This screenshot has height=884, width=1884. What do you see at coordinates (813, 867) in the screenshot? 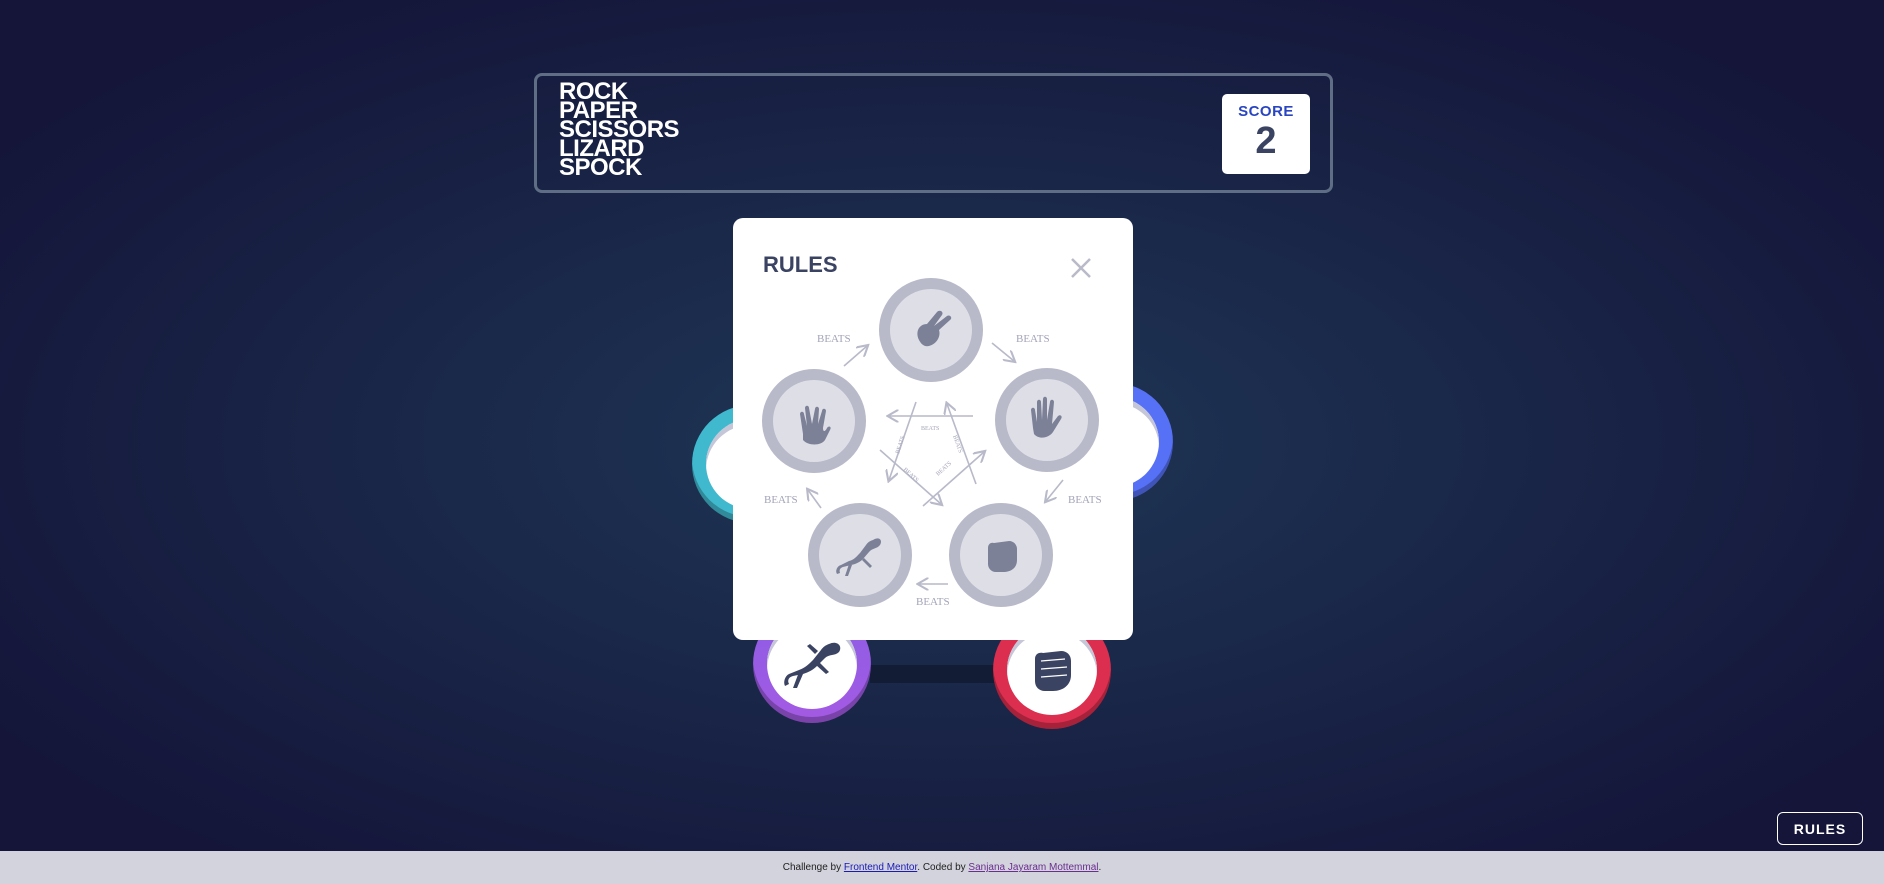
I see `footer-prefix: Challenge by` at bounding box center [813, 867].